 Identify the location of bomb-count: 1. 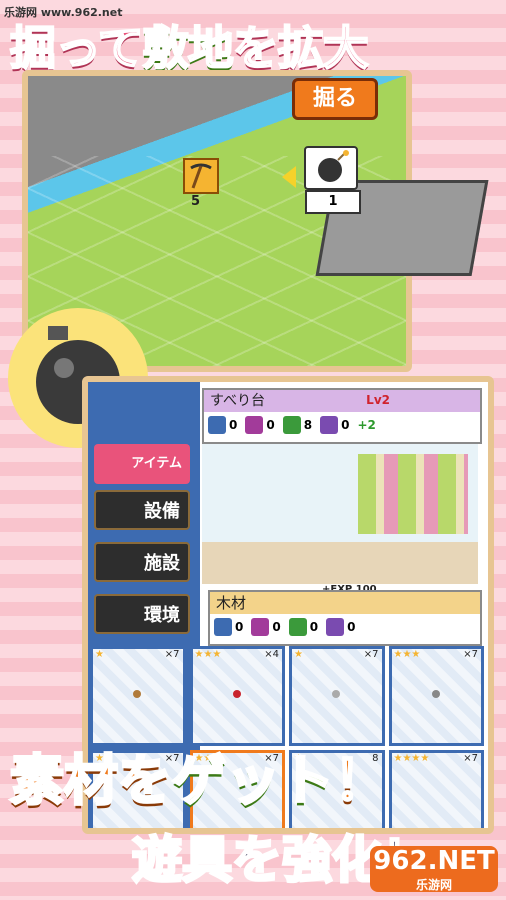
(333, 202).